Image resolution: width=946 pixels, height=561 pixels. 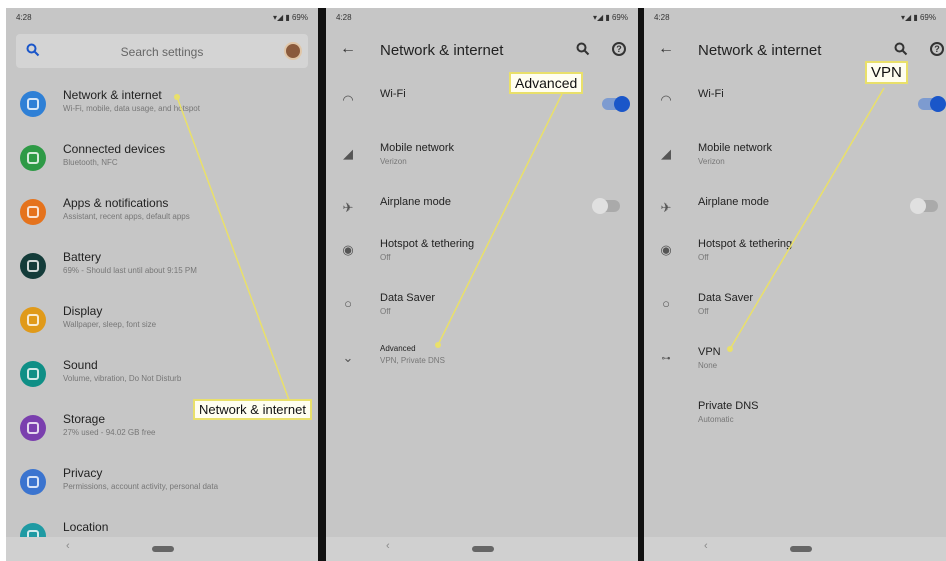 I want to click on display-icon, so click(x=33, y=320).